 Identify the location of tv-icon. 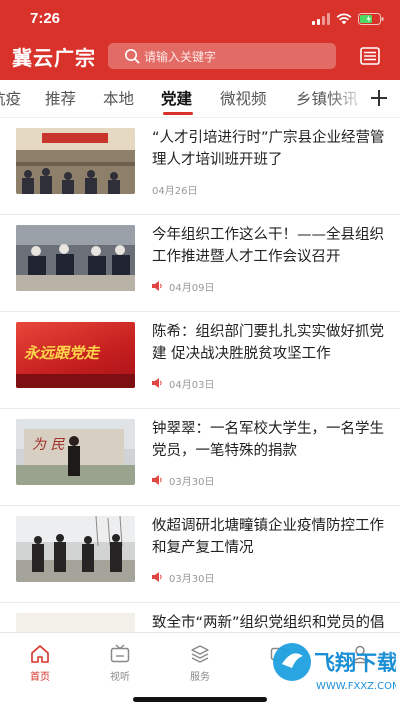
(120, 653).